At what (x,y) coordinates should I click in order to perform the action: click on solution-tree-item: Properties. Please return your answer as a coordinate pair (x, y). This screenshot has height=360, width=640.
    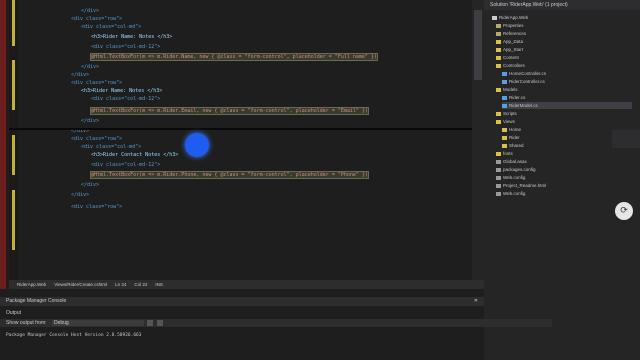
    Looking at the image, I should click on (564, 25).